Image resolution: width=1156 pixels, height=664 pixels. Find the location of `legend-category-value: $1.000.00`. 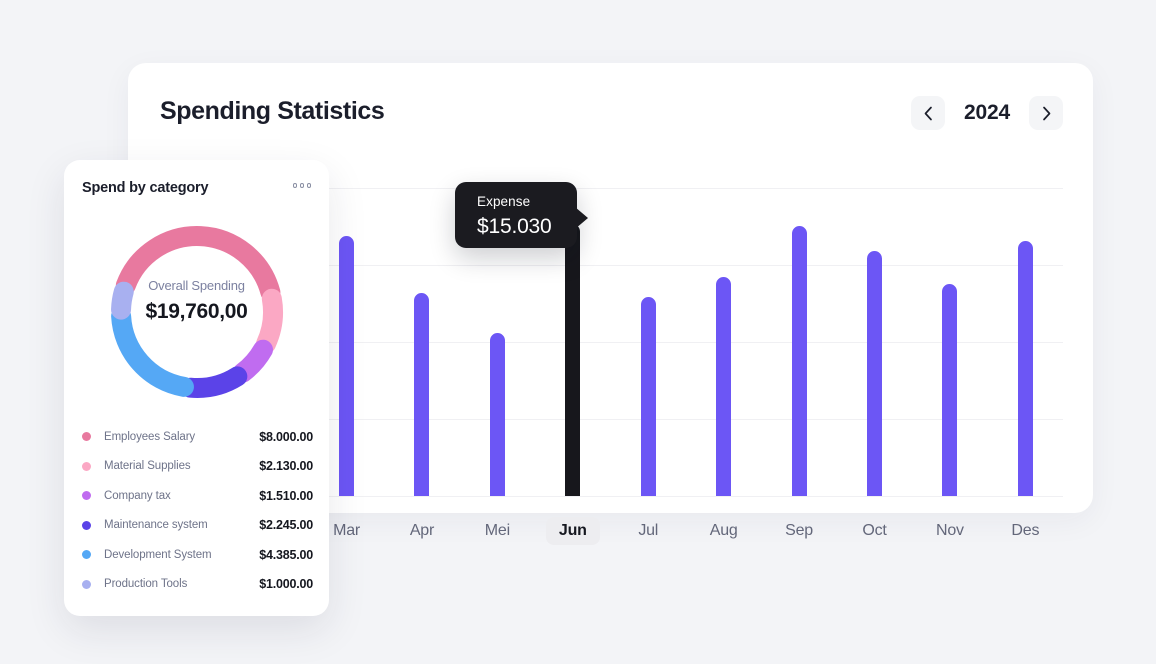

legend-category-value: $1.000.00 is located at coordinates (286, 584).